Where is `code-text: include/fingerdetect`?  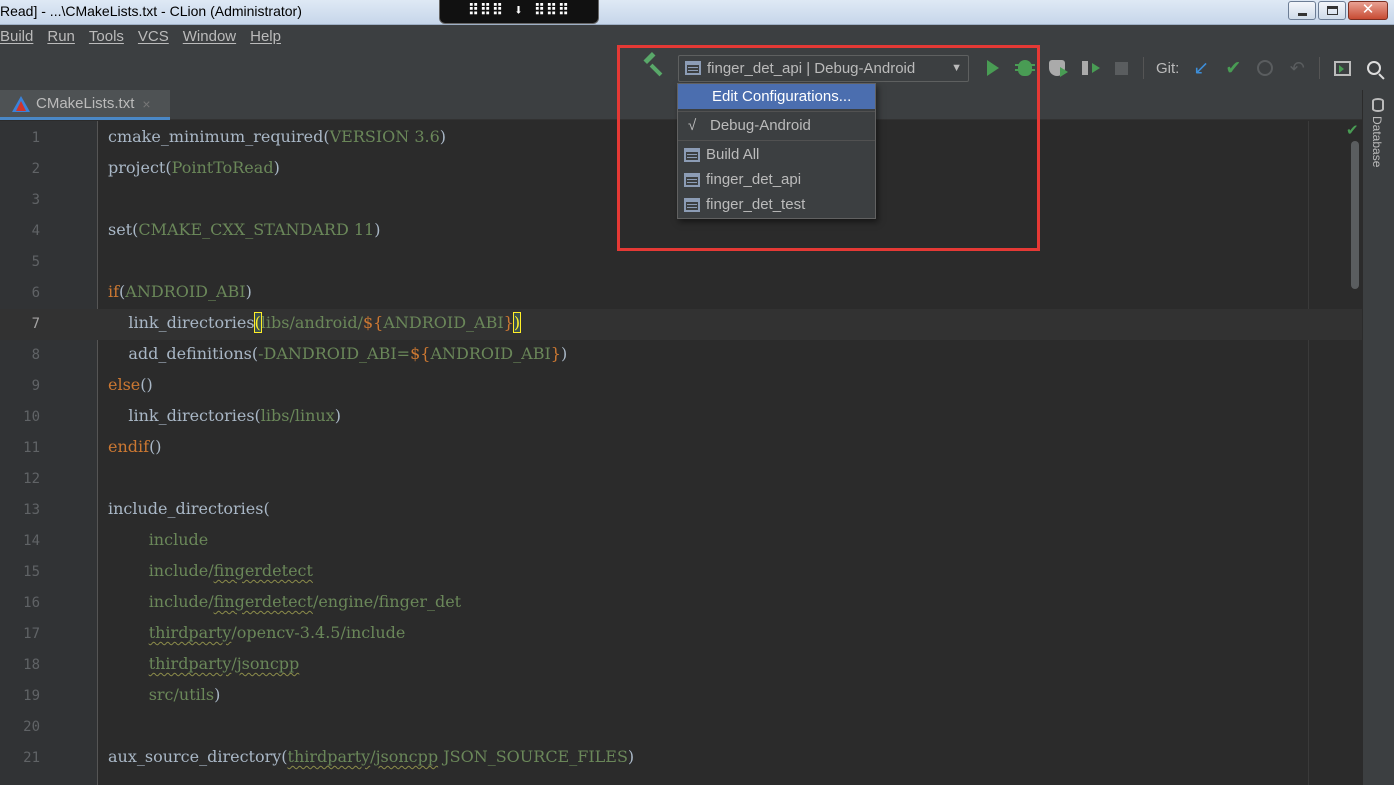
code-text: include/fingerdetect is located at coordinates (210, 570).